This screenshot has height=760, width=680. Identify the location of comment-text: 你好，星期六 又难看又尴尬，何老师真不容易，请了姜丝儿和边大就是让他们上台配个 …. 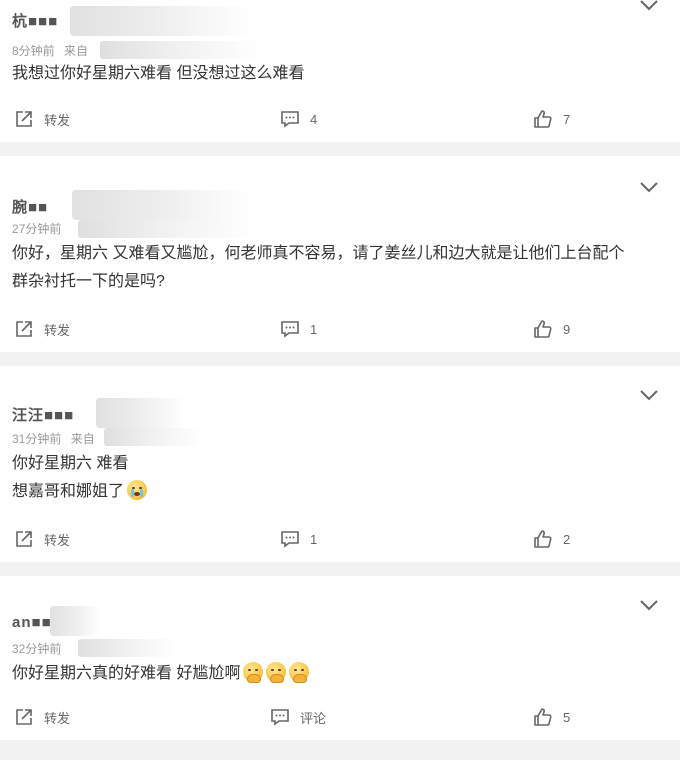
(339, 268).